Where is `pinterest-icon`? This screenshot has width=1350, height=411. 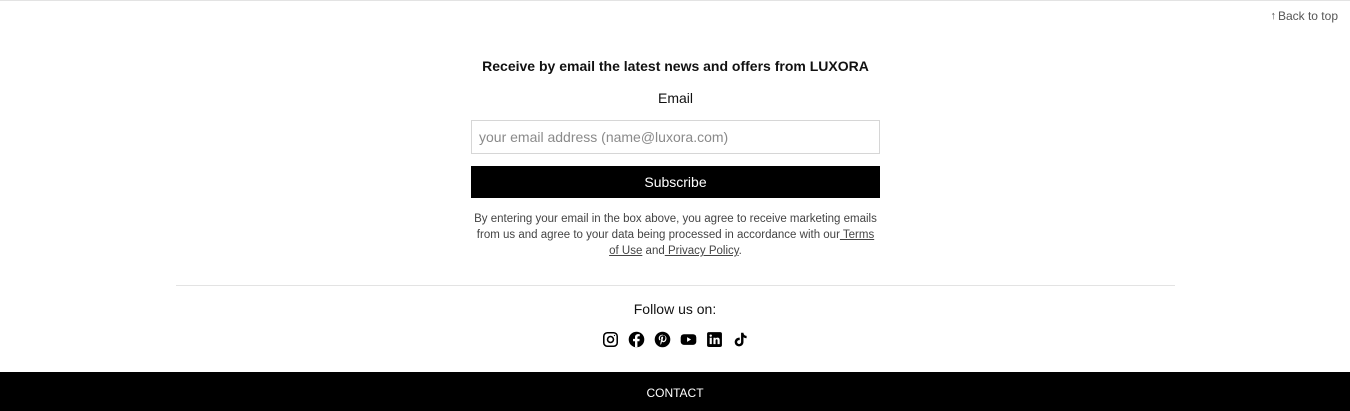 pinterest-icon is located at coordinates (662, 339).